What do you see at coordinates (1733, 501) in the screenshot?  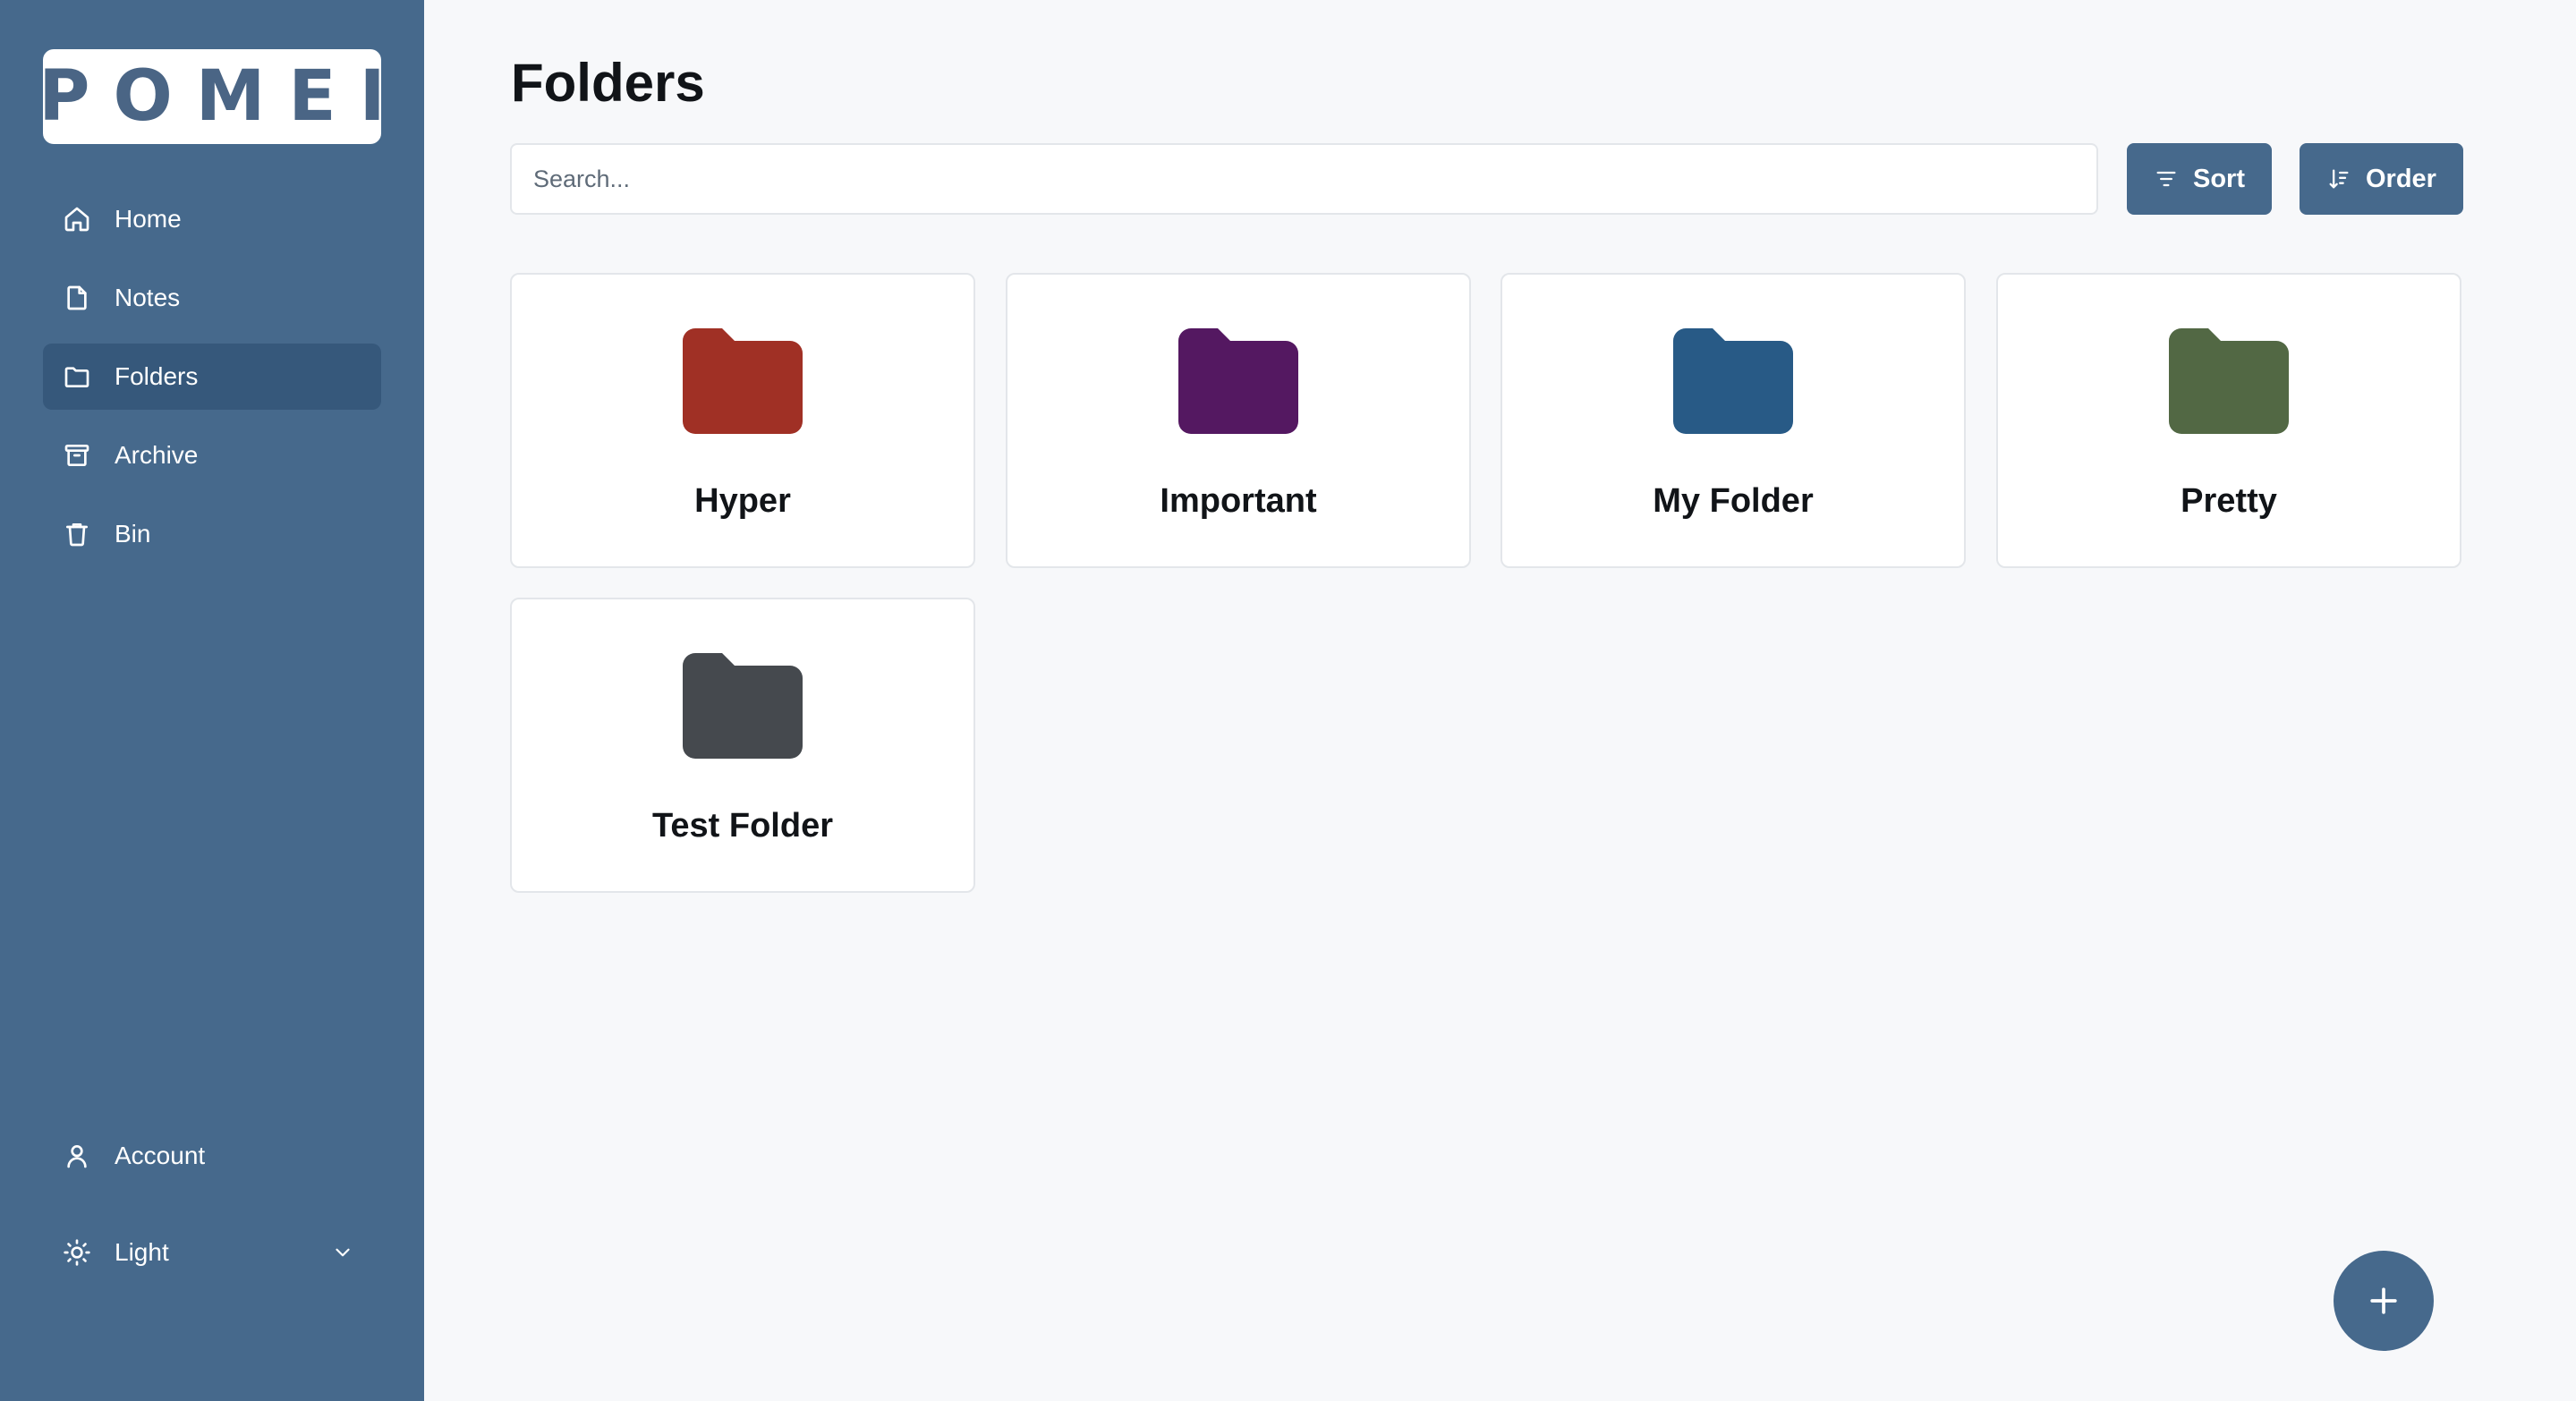 I see `folder-name: My Folder` at bounding box center [1733, 501].